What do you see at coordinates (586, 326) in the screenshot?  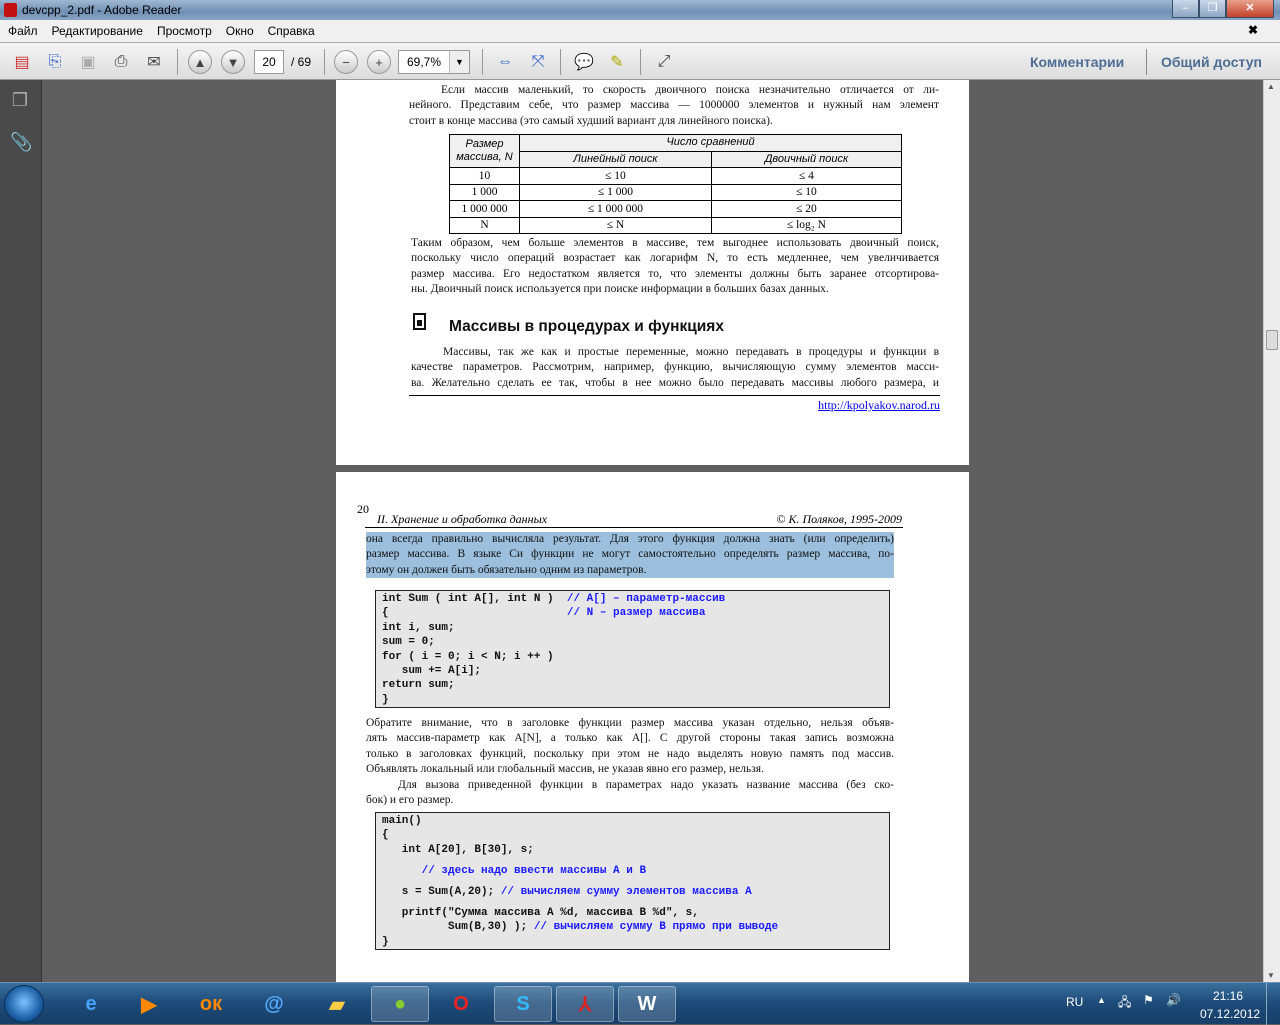 I see `section-title: Массивы в процедурах и функциях` at bounding box center [586, 326].